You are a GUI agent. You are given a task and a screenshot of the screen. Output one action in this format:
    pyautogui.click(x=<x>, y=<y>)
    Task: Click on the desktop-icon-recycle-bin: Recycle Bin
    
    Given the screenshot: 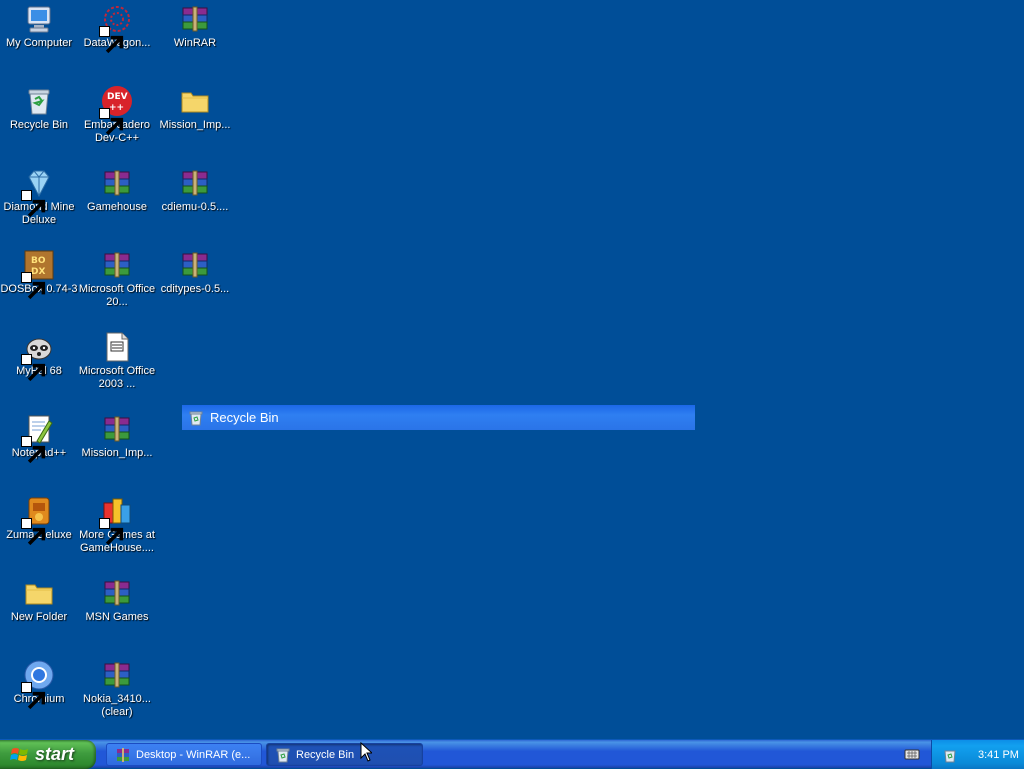 What is the action you would take?
    pyautogui.click(x=39, y=108)
    